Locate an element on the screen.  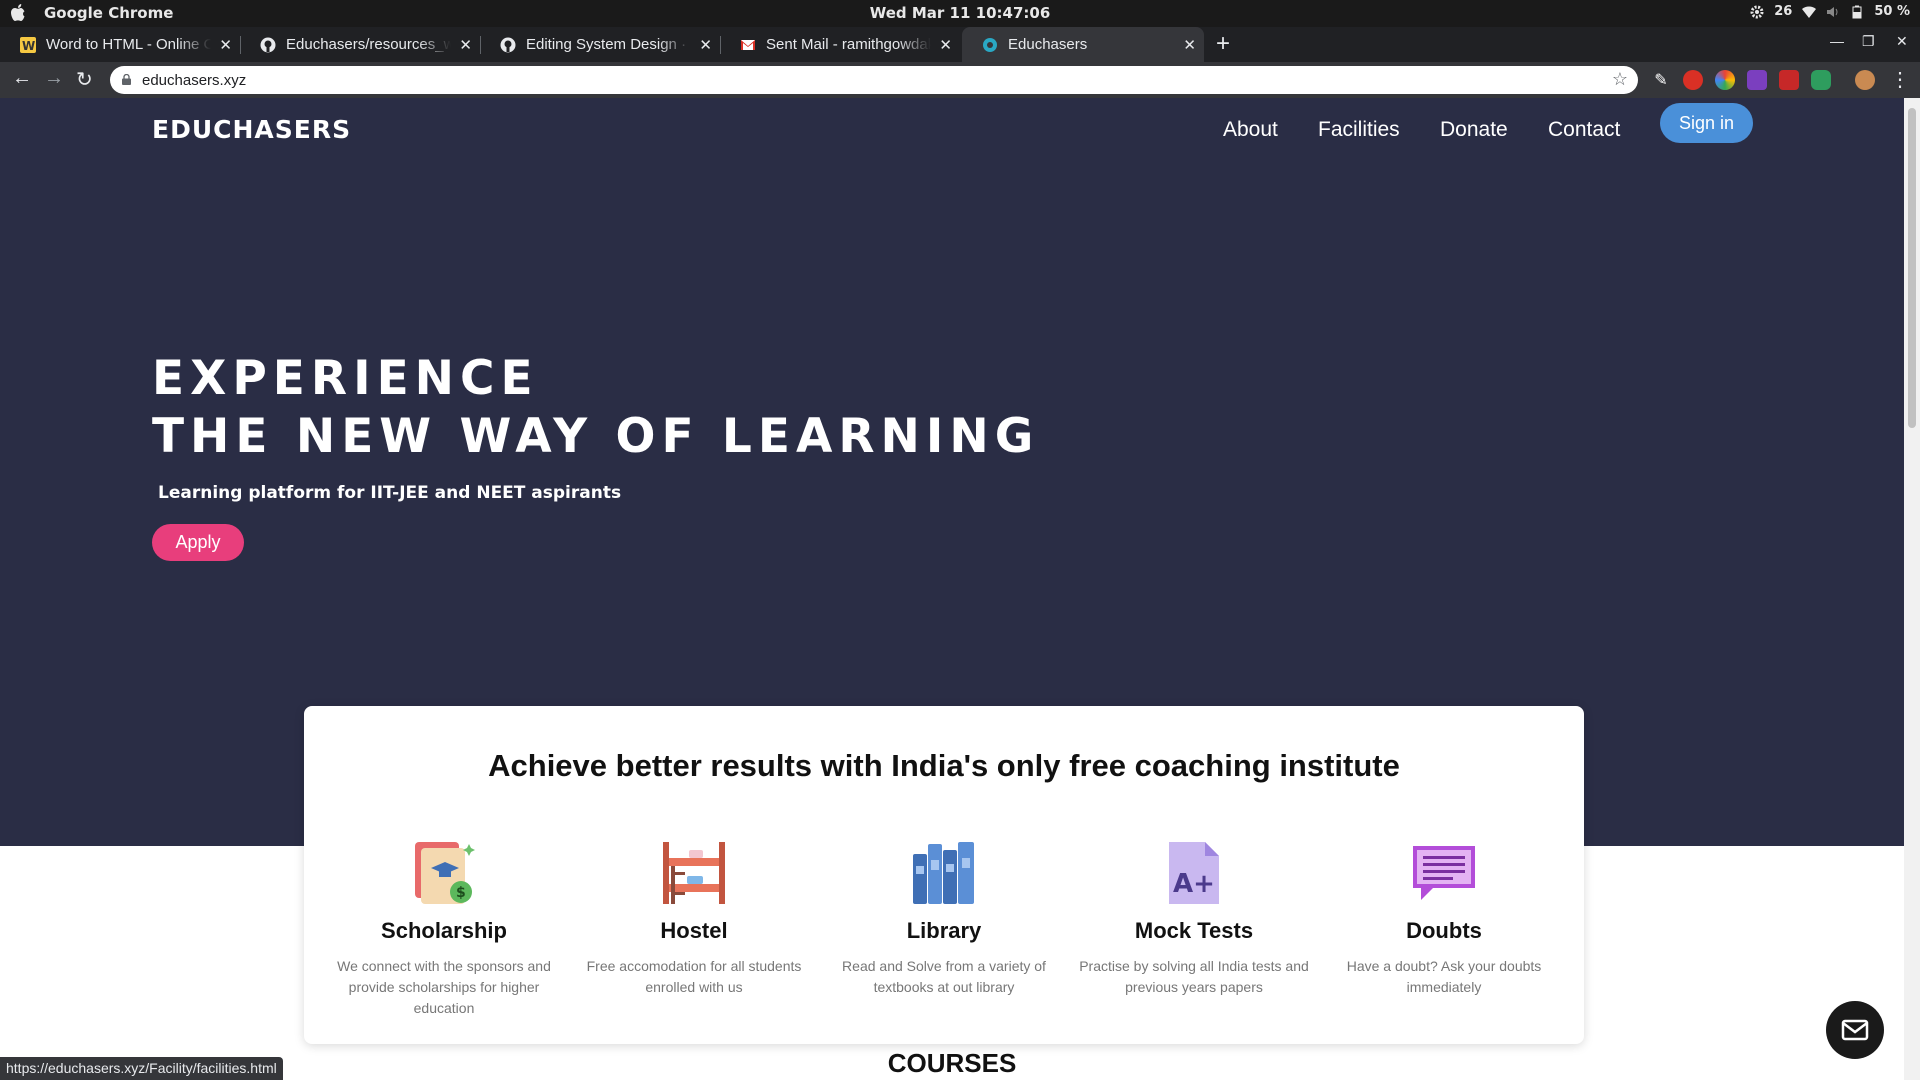
battery-percent: 50 % is located at coordinates (1892, 11).